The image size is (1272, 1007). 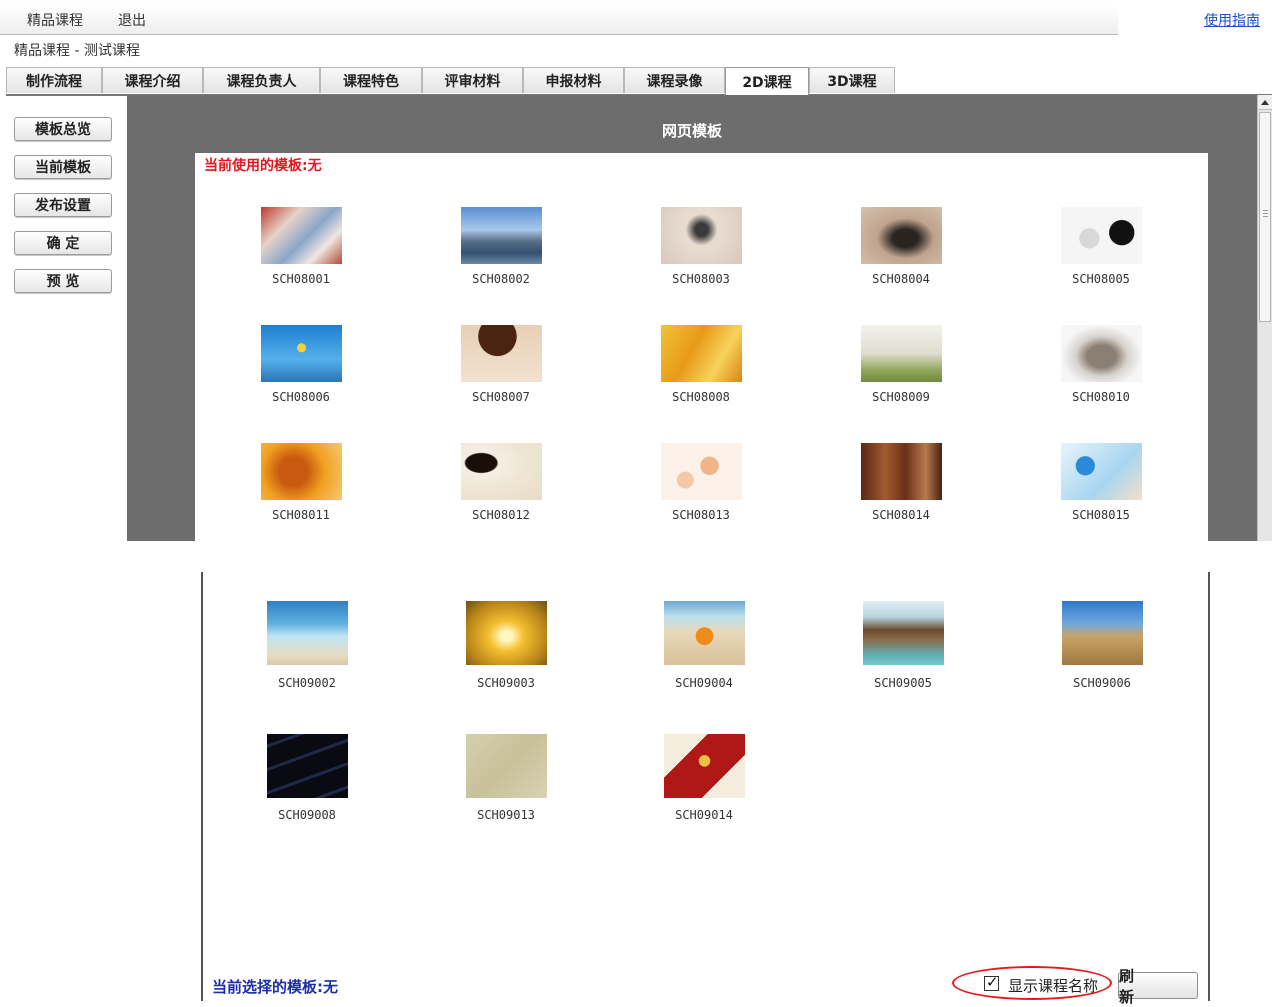 I want to click on nav-course-link: 精品课程, so click(x=55, y=20).